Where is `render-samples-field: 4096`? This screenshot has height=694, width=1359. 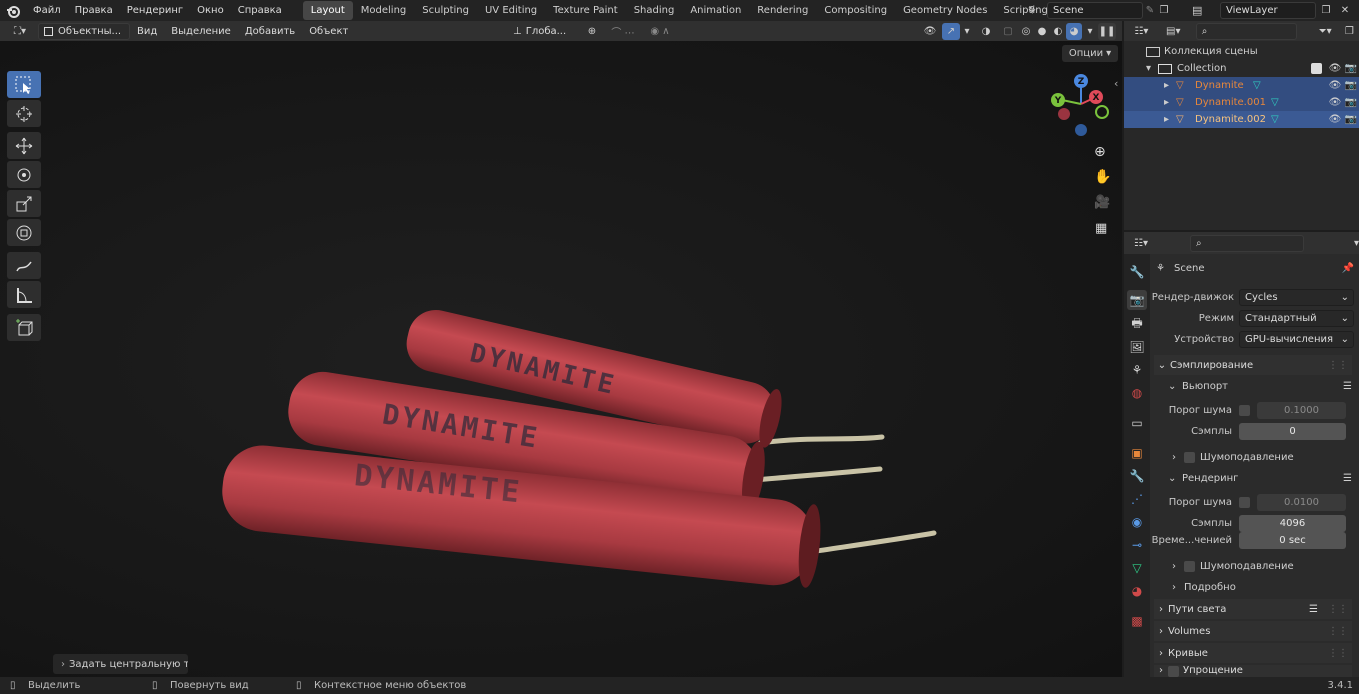
render-samples-field: 4096 is located at coordinates (1292, 523).